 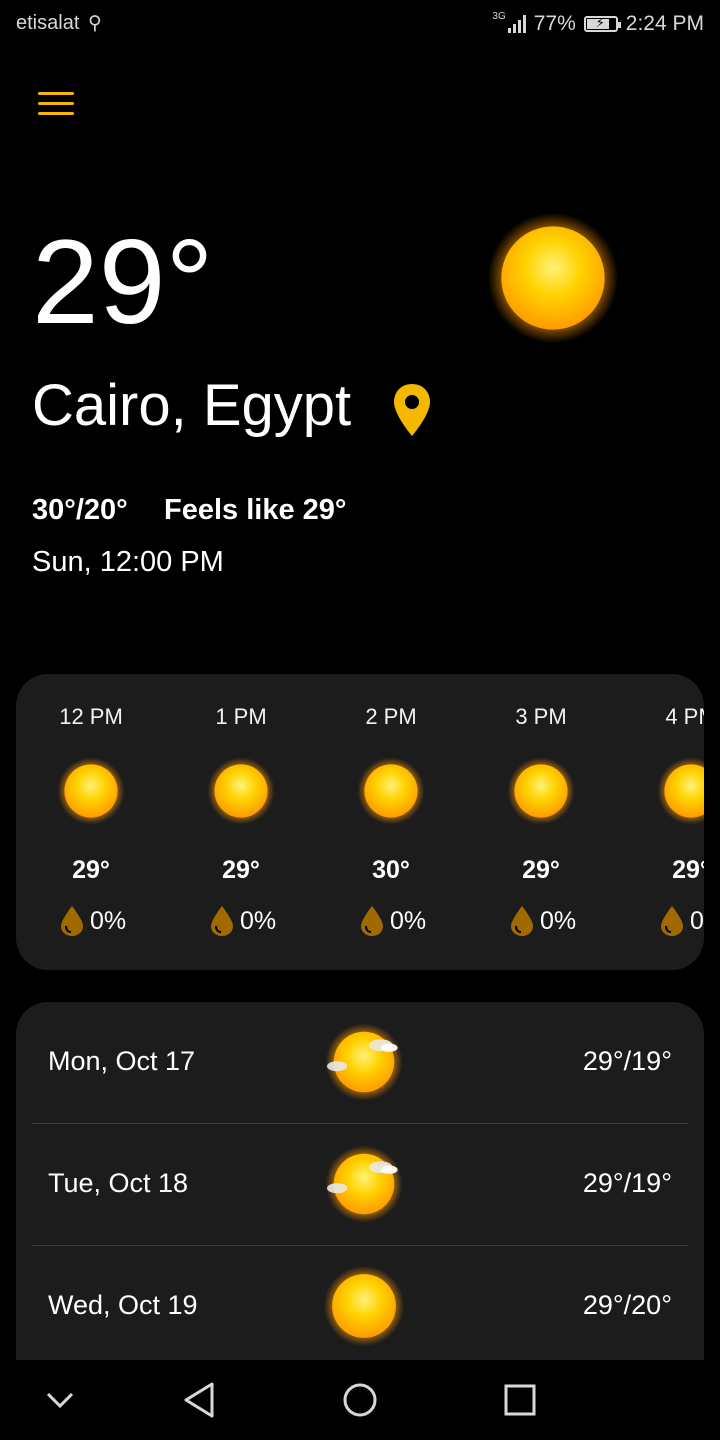 I want to click on signal-icon, so click(x=516, y=24).